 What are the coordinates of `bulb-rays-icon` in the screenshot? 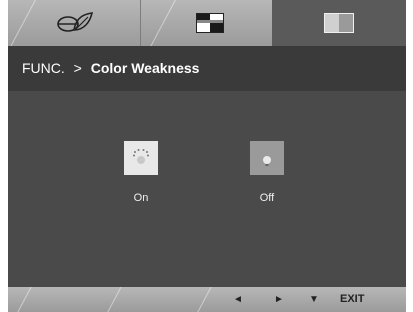 It's located at (141, 160).